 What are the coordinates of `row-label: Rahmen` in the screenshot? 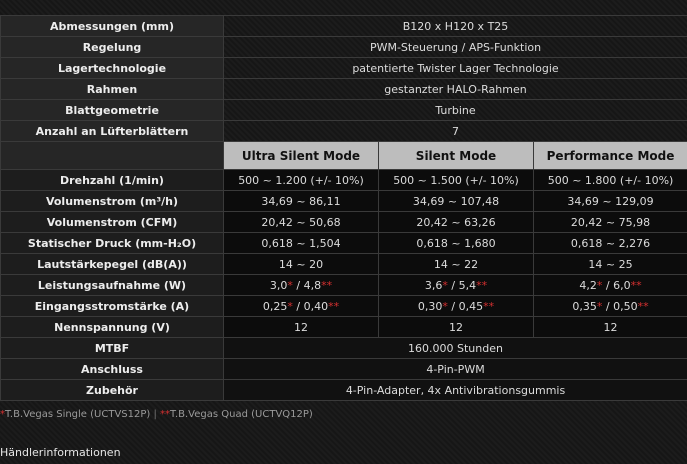 It's located at (112, 89).